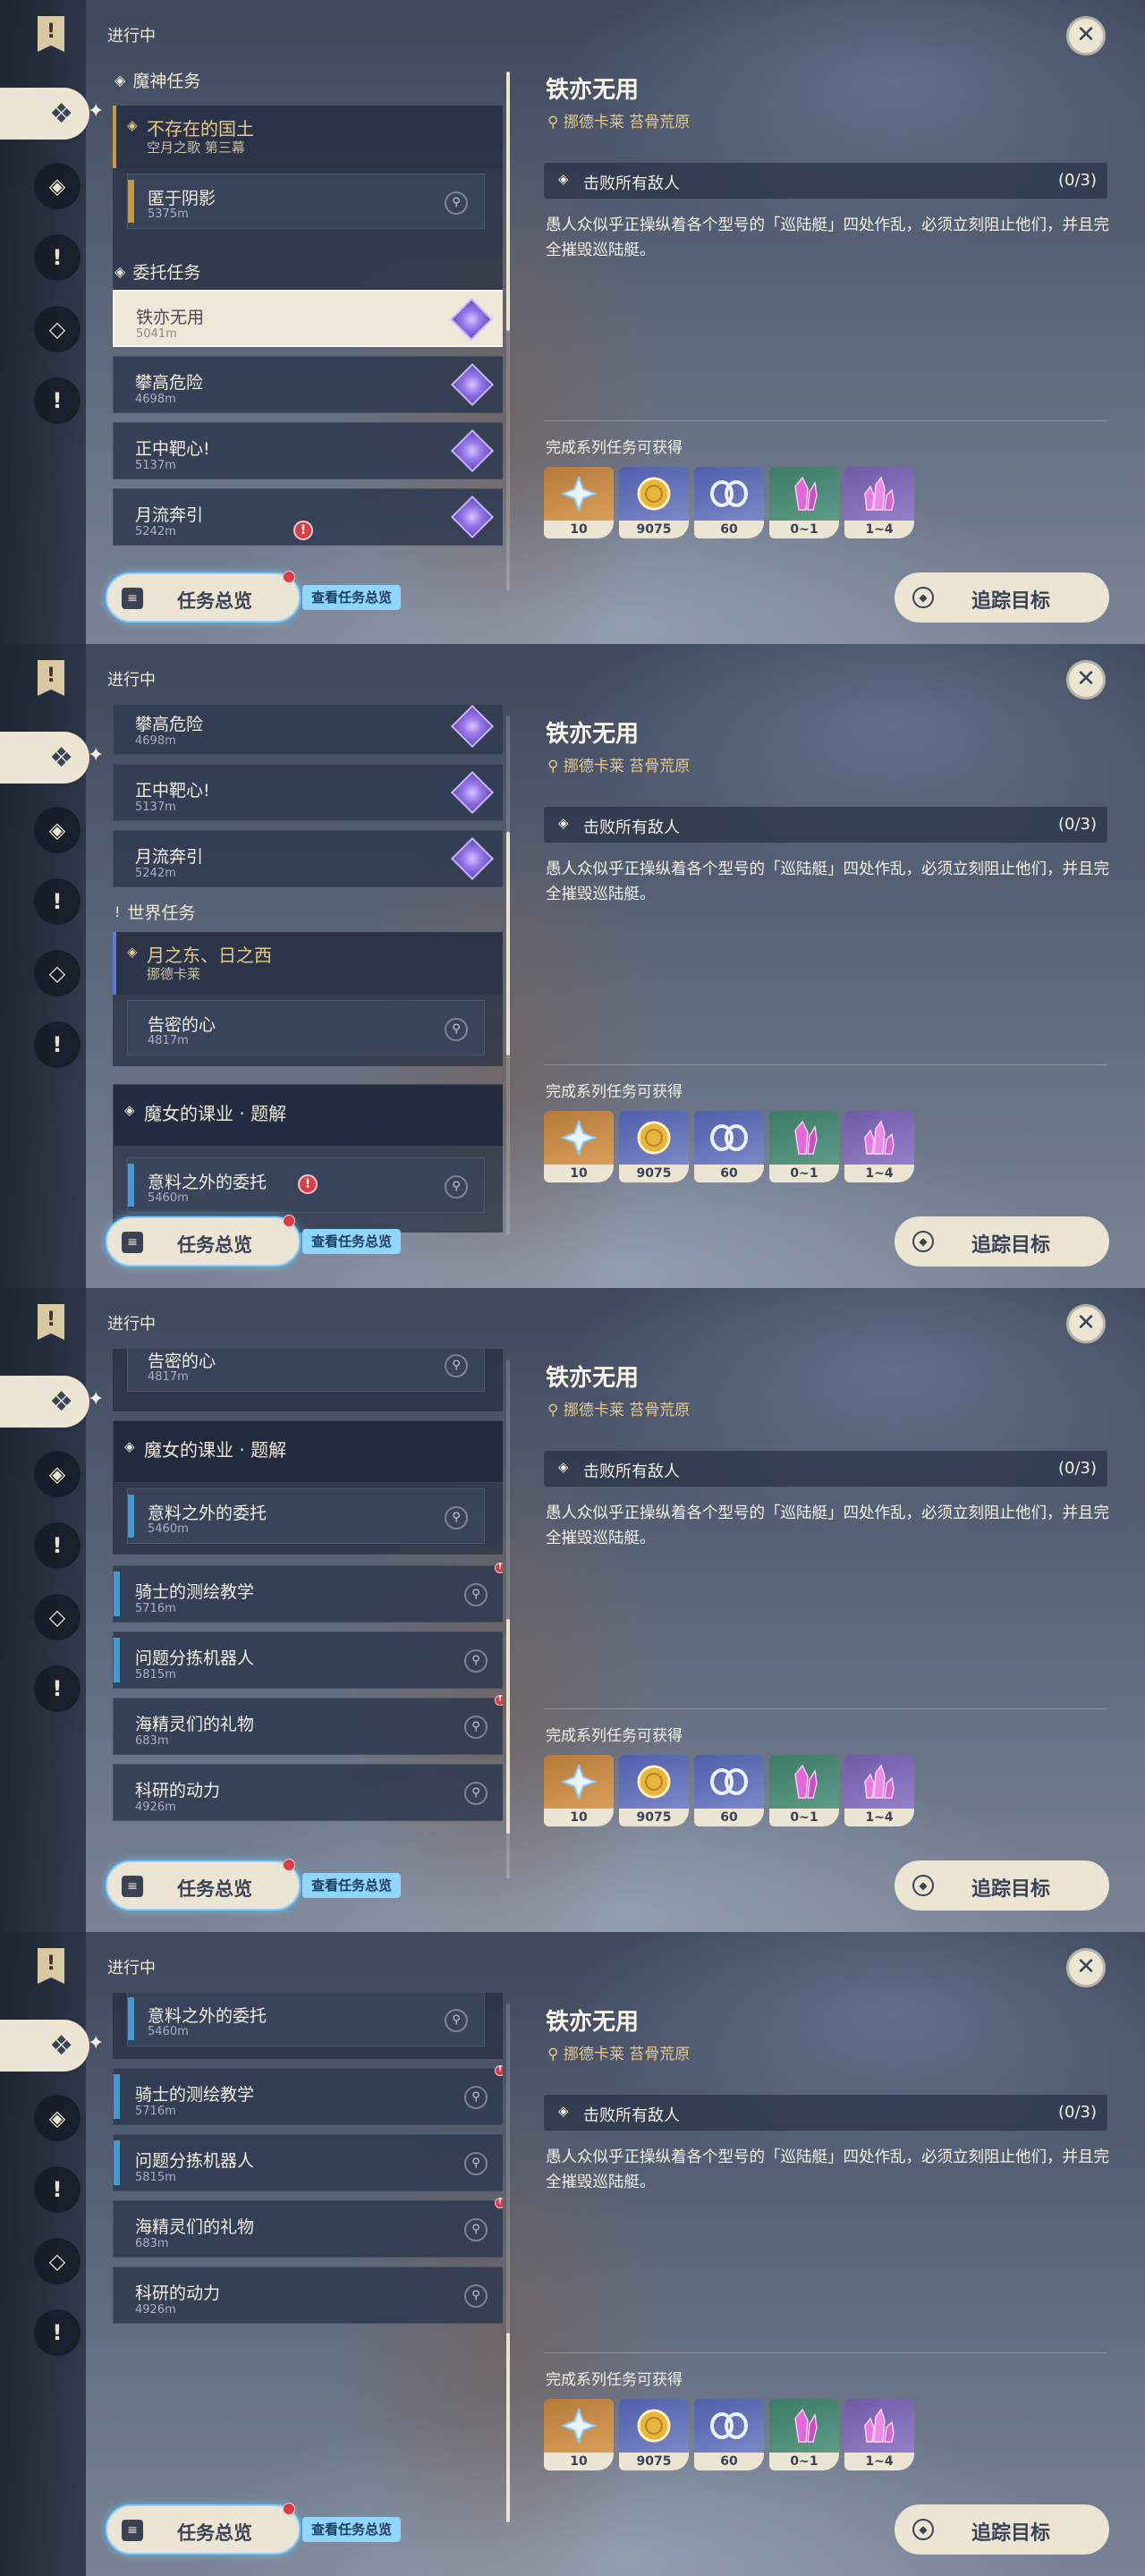 This screenshot has height=2576, width=1145. Describe the element at coordinates (306, 201) in the screenshot. I see `sub-quest-hide: 匿于阴影 5375m ⚲` at that location.